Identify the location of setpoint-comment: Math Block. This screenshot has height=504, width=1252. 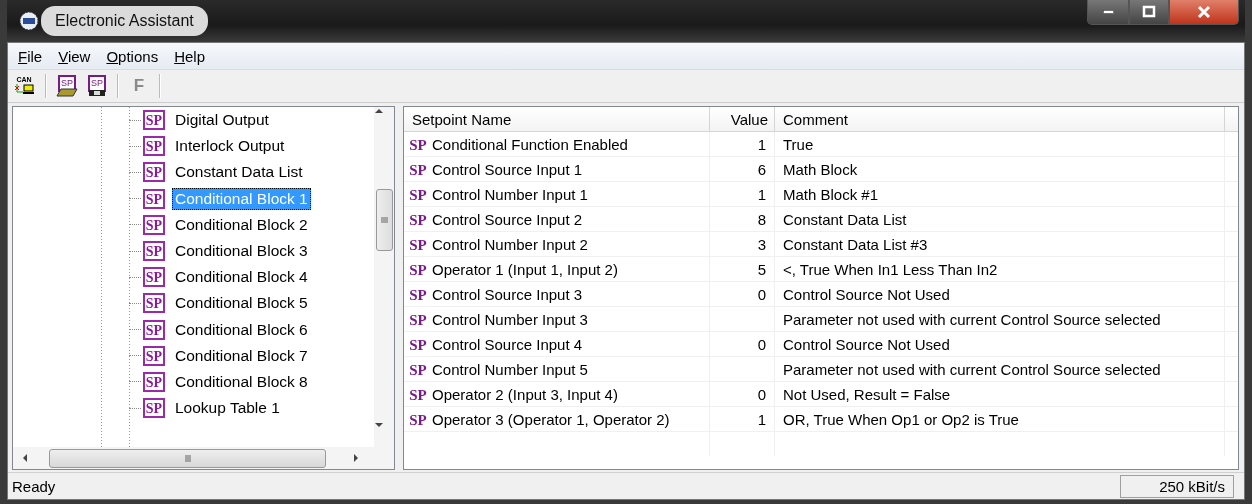
(820, 169).